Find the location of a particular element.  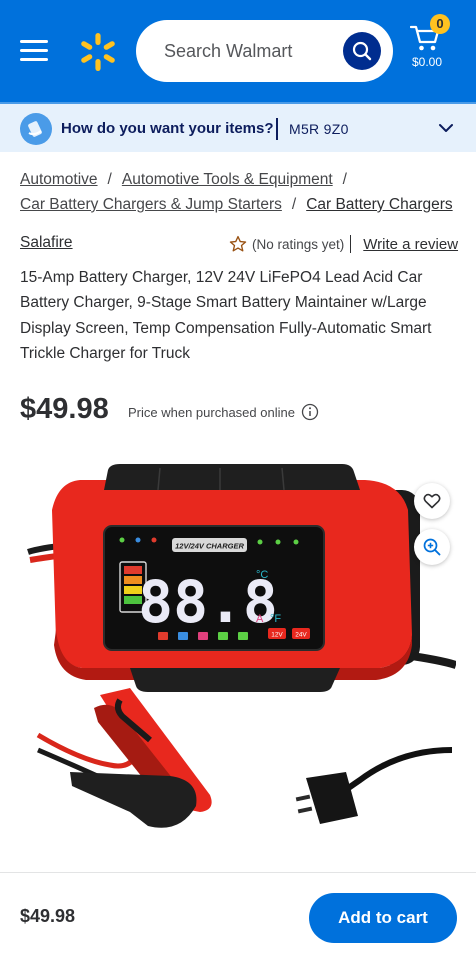

search-icon is located at coordinates (362, 51).